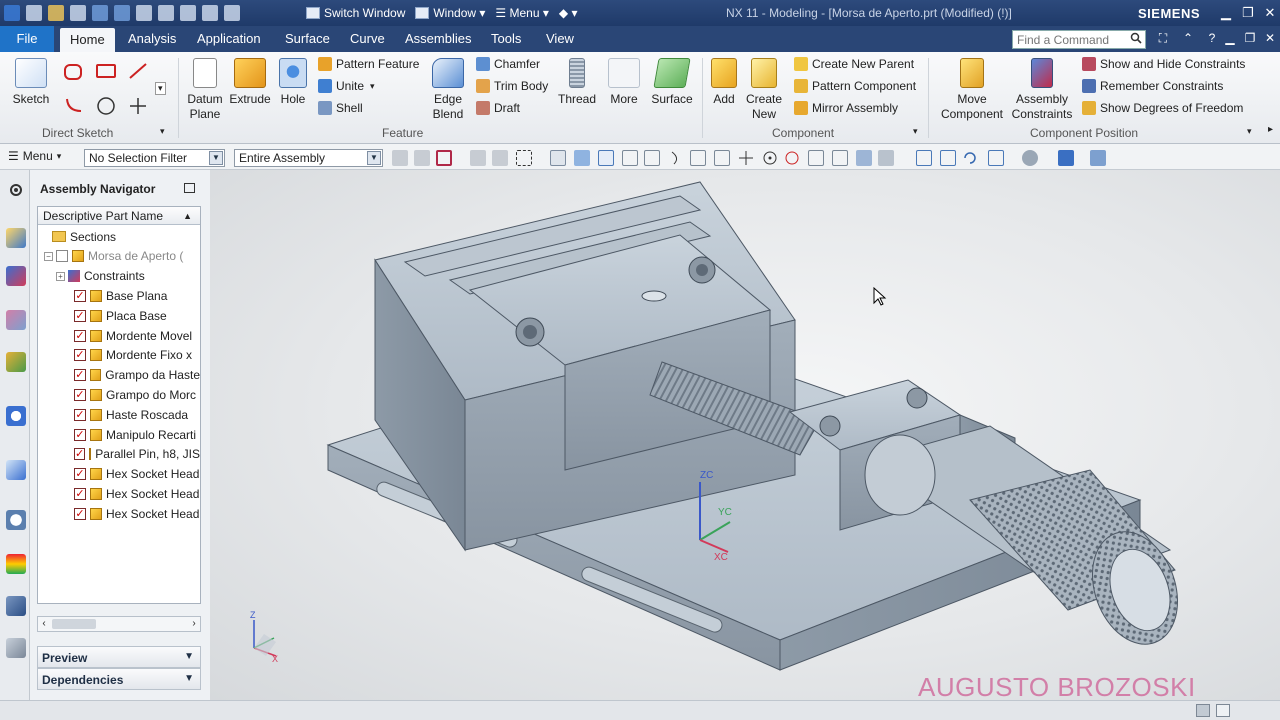  I want to click on general-selection-icon, so click(400, 158).